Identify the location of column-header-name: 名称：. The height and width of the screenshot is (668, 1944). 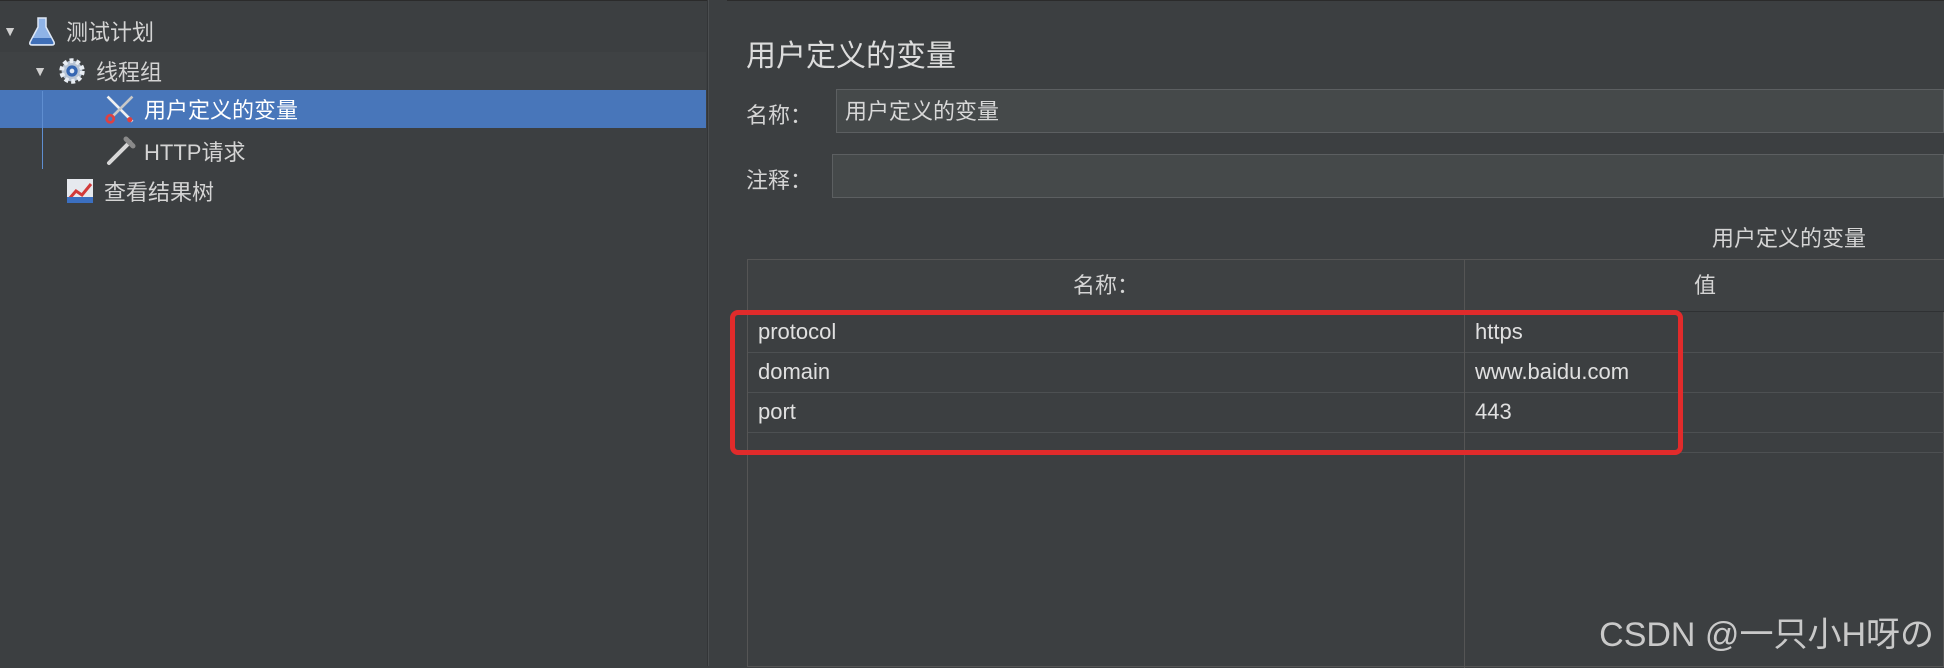
(1106, 286).